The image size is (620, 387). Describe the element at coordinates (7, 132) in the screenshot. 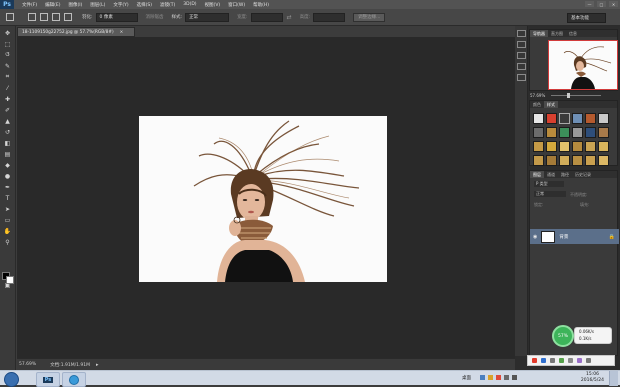

I see `history-brush-icon: ↺` at that location.